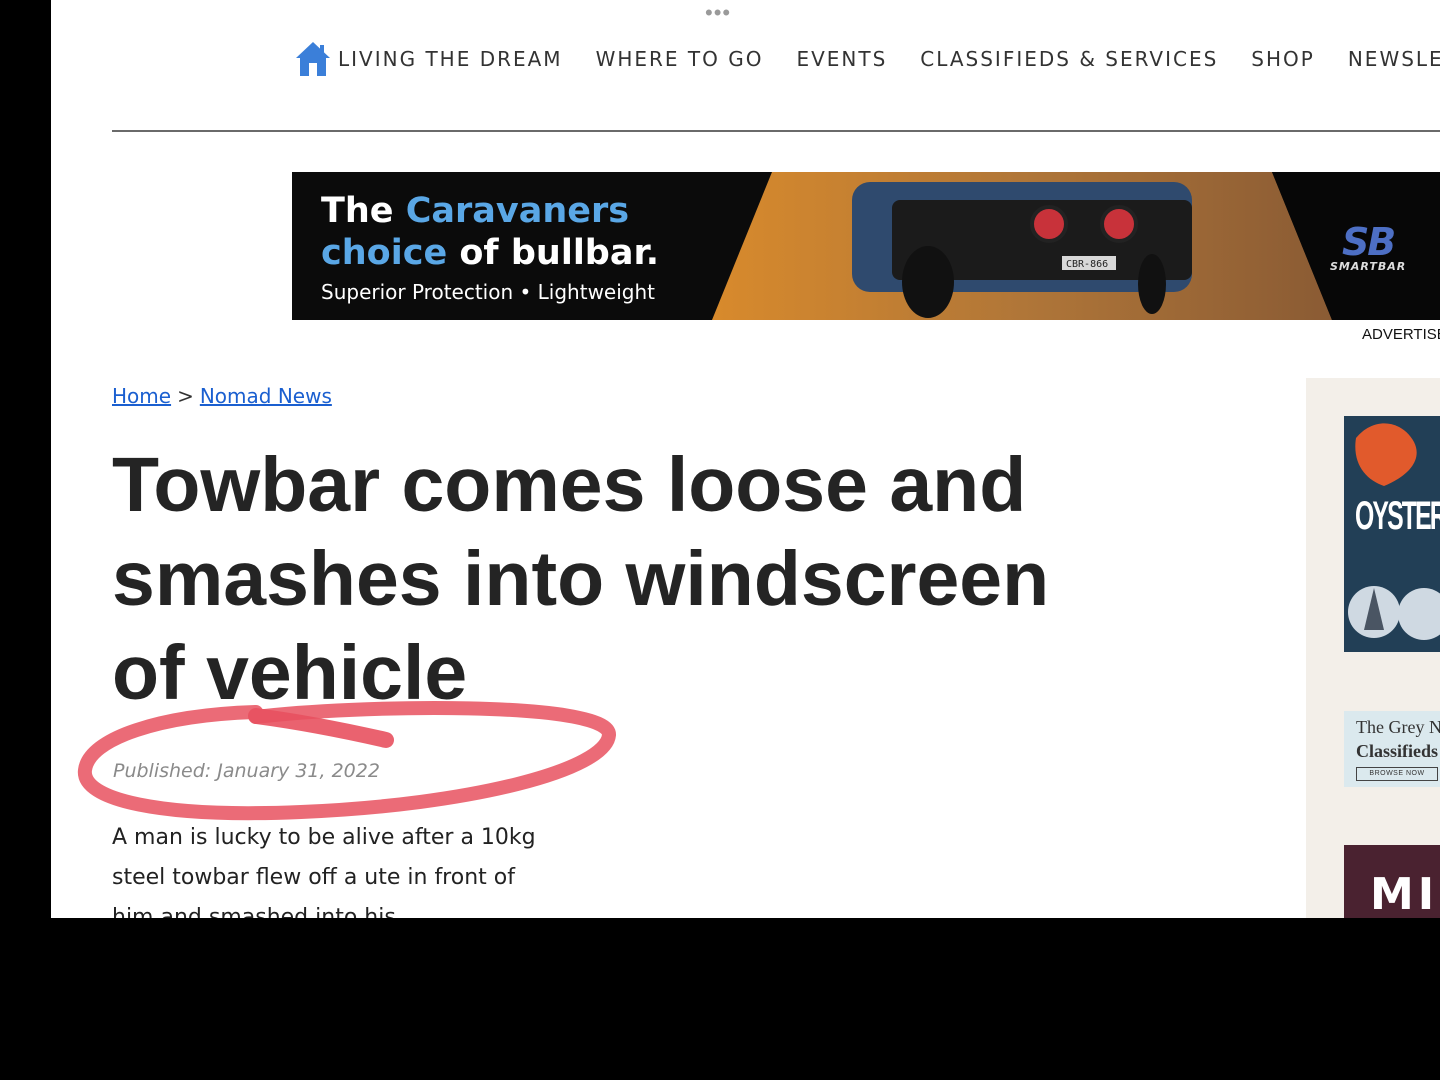  What do you see at coordinates (718, 13) in the screenshot?
I see `more-options-icon: •••` at bounding box center [718, 13].